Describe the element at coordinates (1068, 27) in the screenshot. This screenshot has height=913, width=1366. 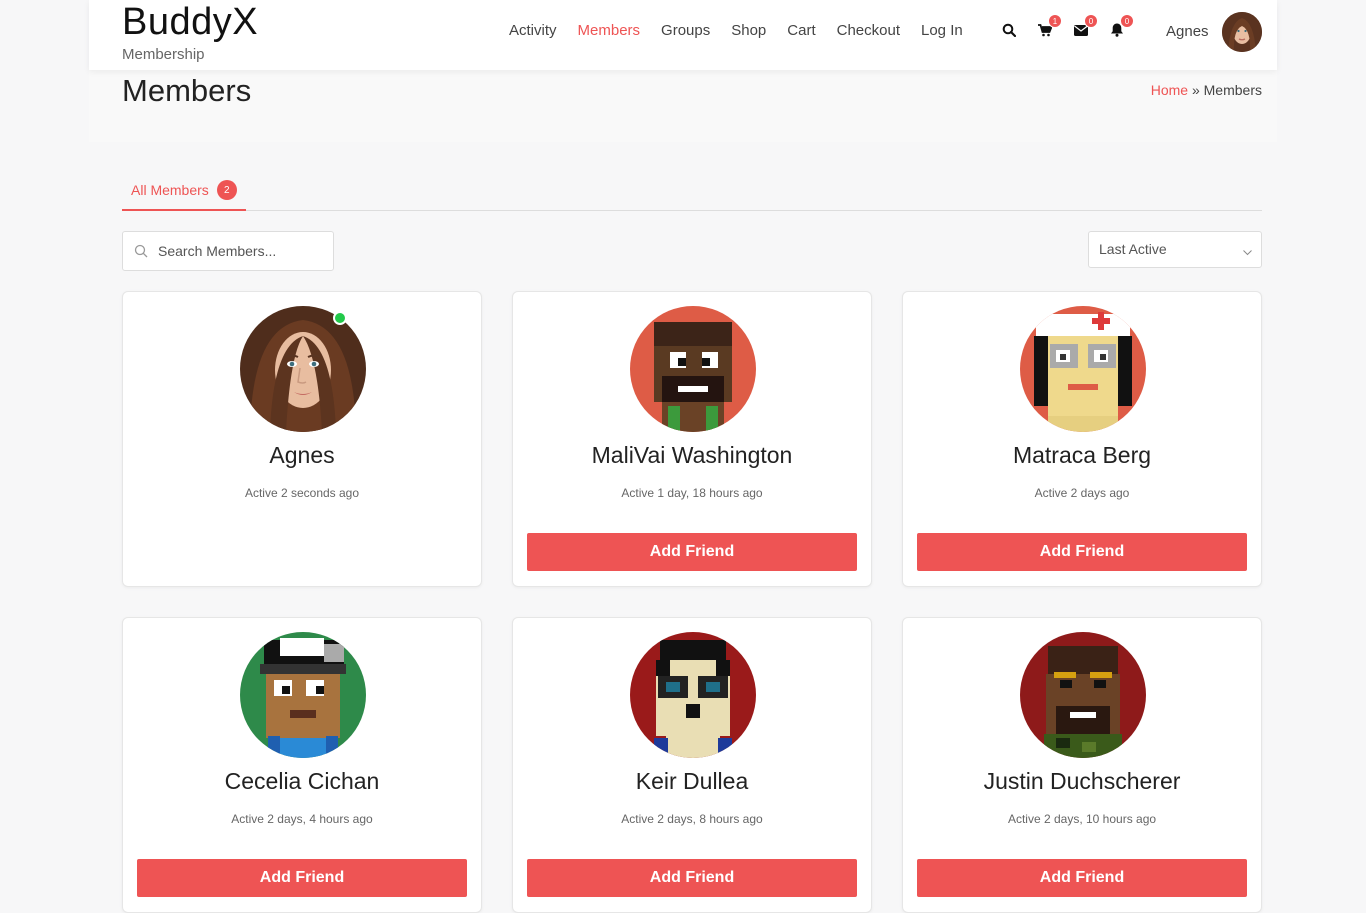
I see `header-icons: 1 0 0` at that location.